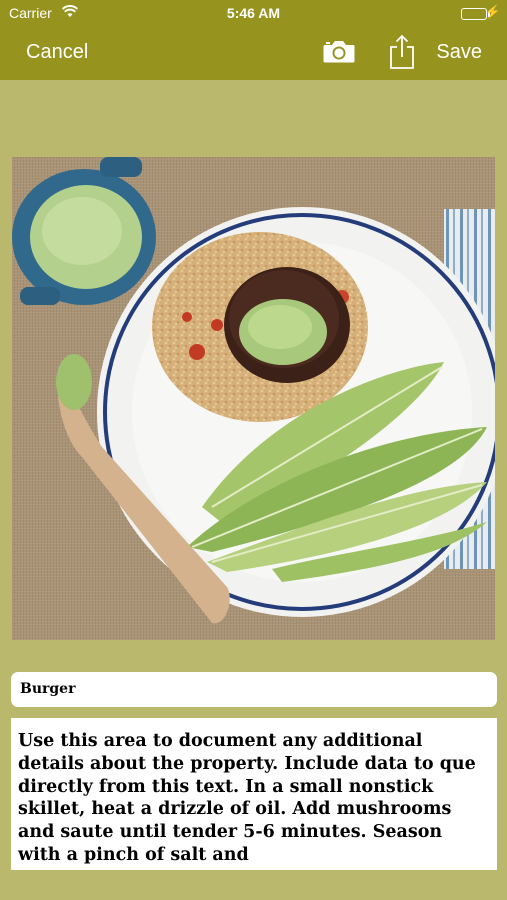 This screenshot has height=900, width=507. Describe the element at coordinates (57, 52) in the screenshot. I see `cancel-button: Cancel` at that location.